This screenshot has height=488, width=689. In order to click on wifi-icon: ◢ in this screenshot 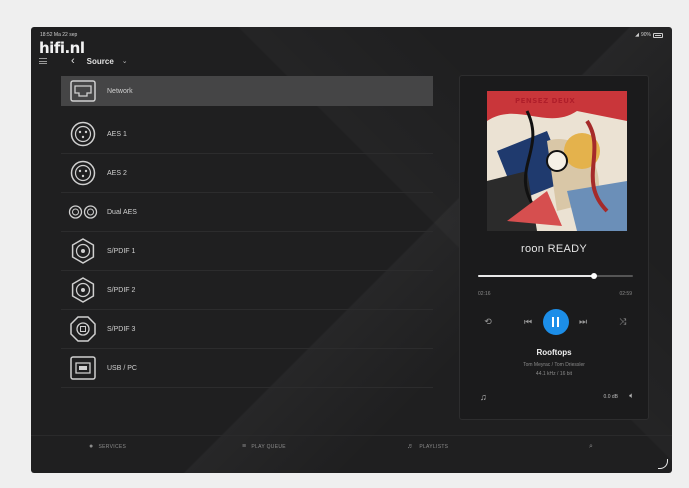, I will do `click(637, 35)`.